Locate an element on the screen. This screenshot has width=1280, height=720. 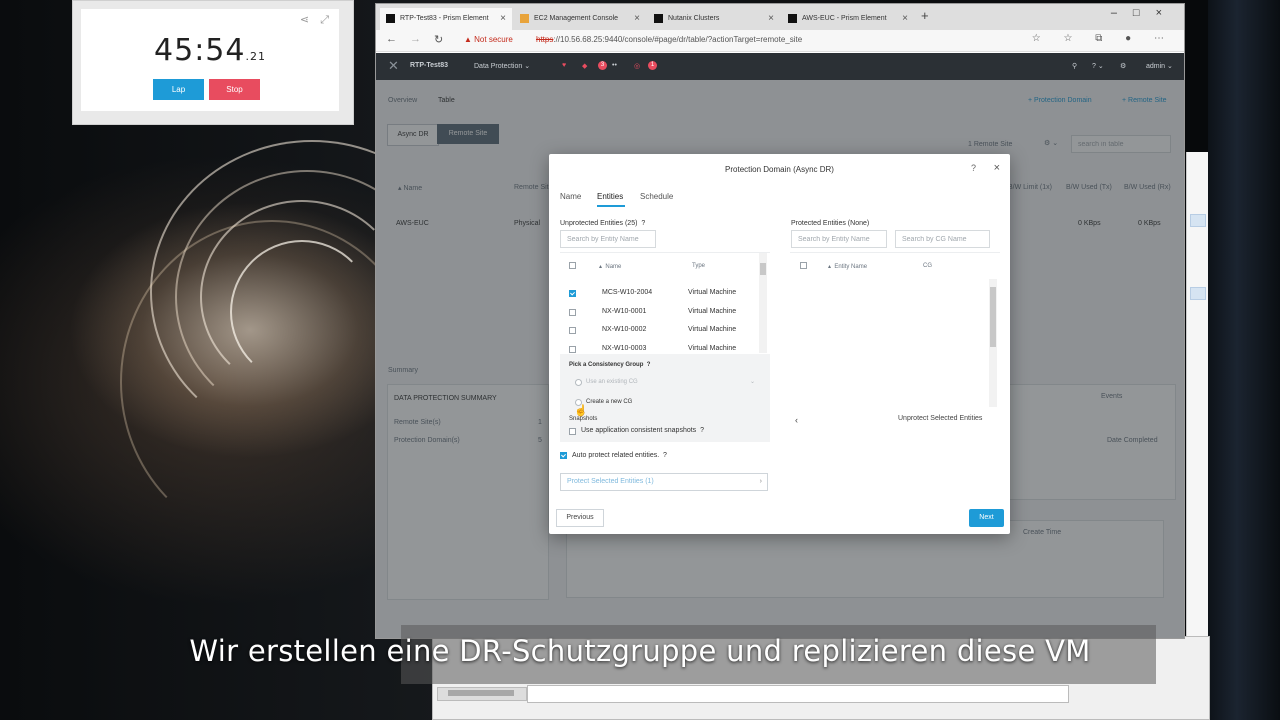
menu-dropdown: Data Protection ⌄ is located at coordinates (502, 66).